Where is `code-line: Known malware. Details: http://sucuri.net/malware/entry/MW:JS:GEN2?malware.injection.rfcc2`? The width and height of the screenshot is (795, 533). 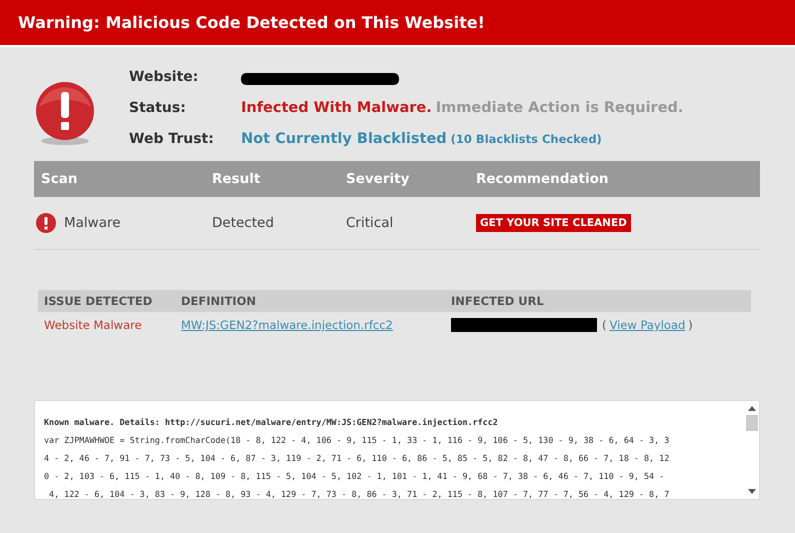
code-line: Known malware. Details: http://sucuri.net/malware/entry/MW:JS:GEN2?malware.injection.rfcc2 is located at coordinates (271, 422).